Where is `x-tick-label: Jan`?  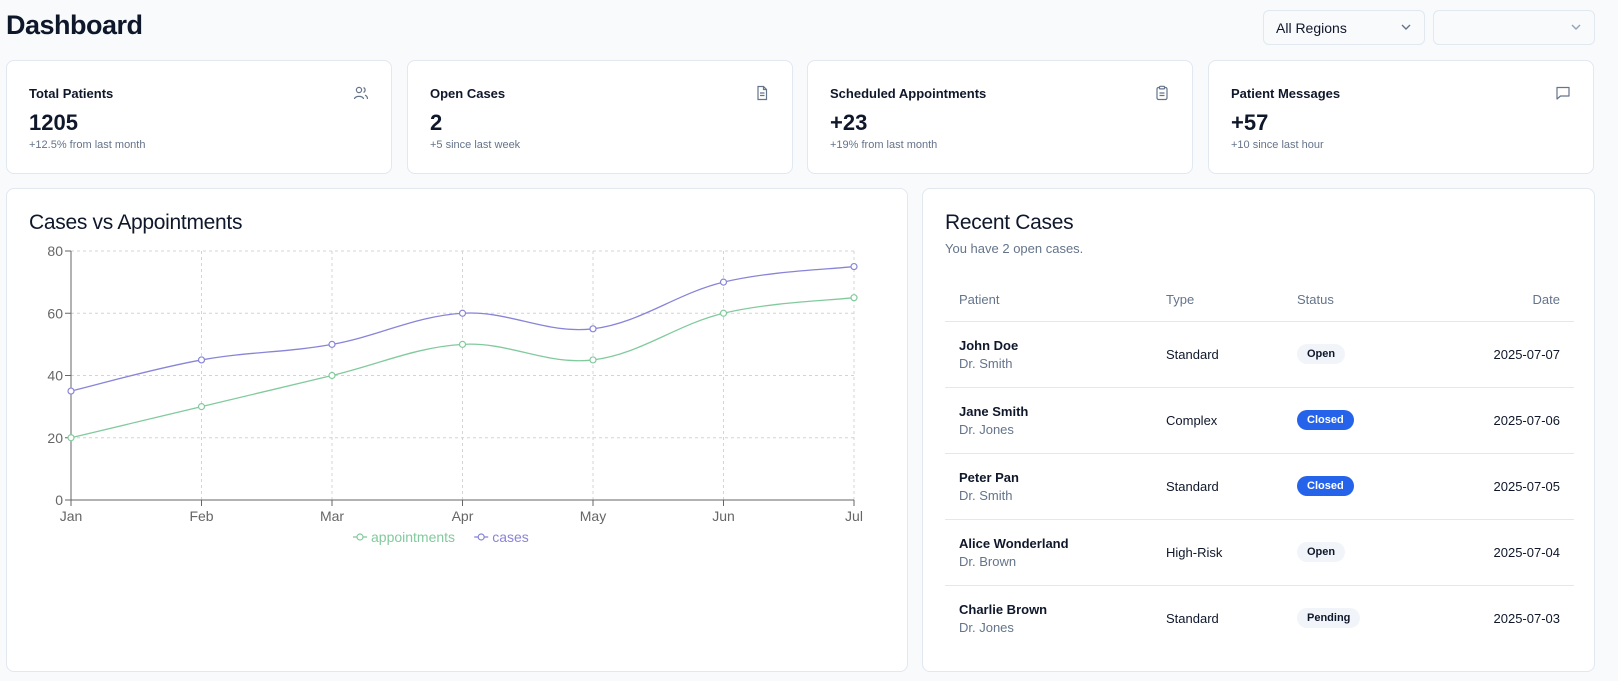
x-tick-label: Jan is located at coordinates (71, 516).